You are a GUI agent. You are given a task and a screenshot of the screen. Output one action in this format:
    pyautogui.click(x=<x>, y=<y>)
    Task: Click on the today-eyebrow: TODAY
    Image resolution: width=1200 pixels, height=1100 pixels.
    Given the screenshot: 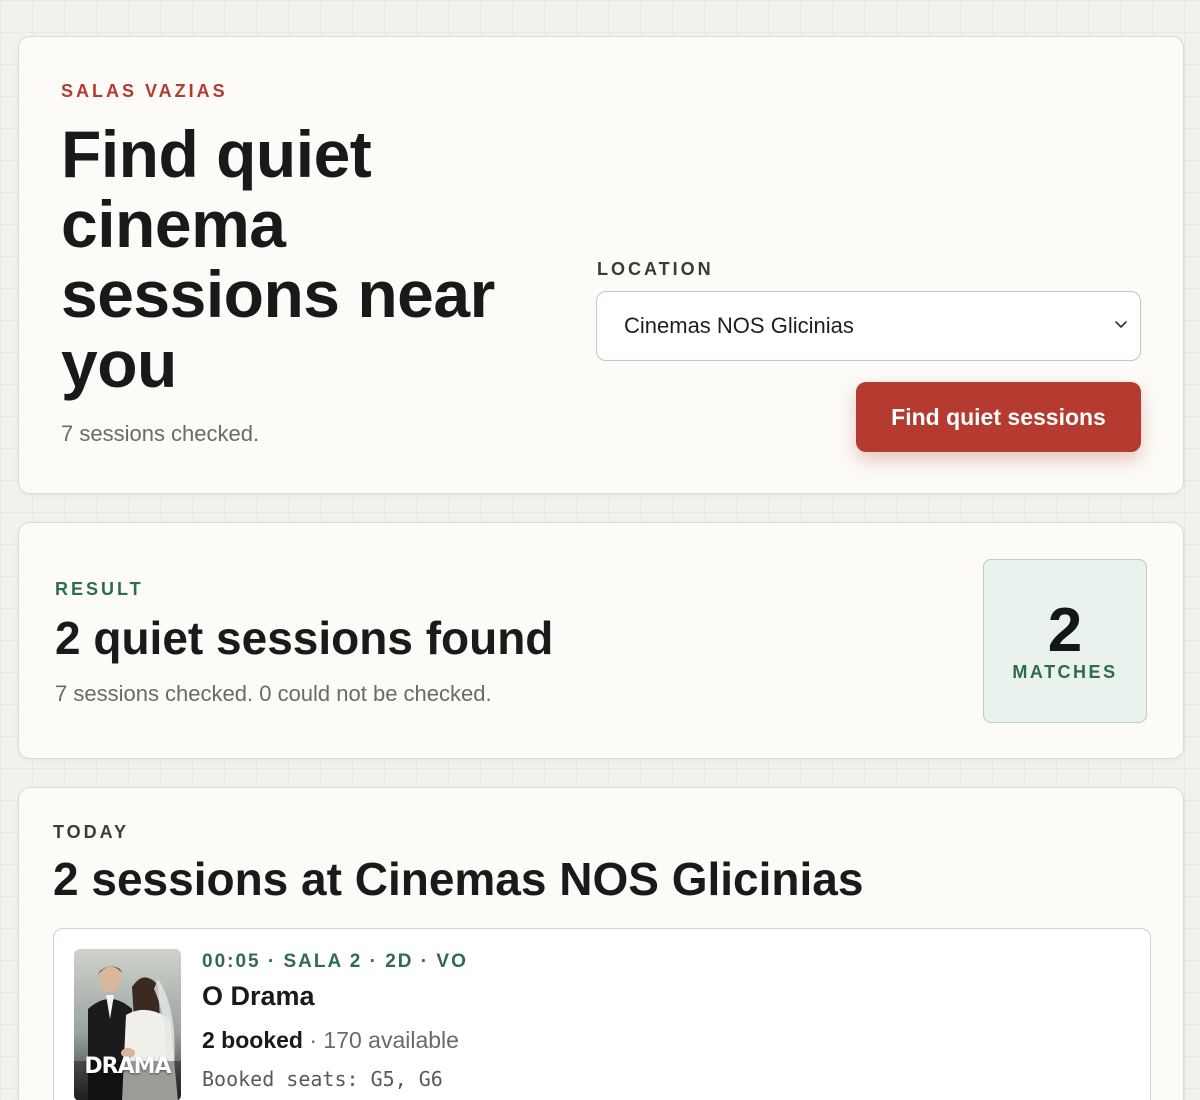 What is the action you would take?
    pyautogui.click(x=91, y=832)
    